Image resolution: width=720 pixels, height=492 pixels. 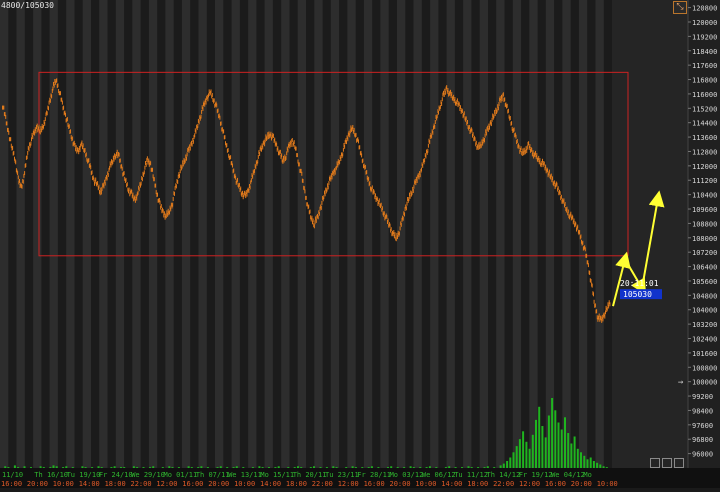 What do you see at coordinates (680, 7) in the screenshot?
I see `resize-diagonal-icon: ⤡` at bounding box center [680, 7].